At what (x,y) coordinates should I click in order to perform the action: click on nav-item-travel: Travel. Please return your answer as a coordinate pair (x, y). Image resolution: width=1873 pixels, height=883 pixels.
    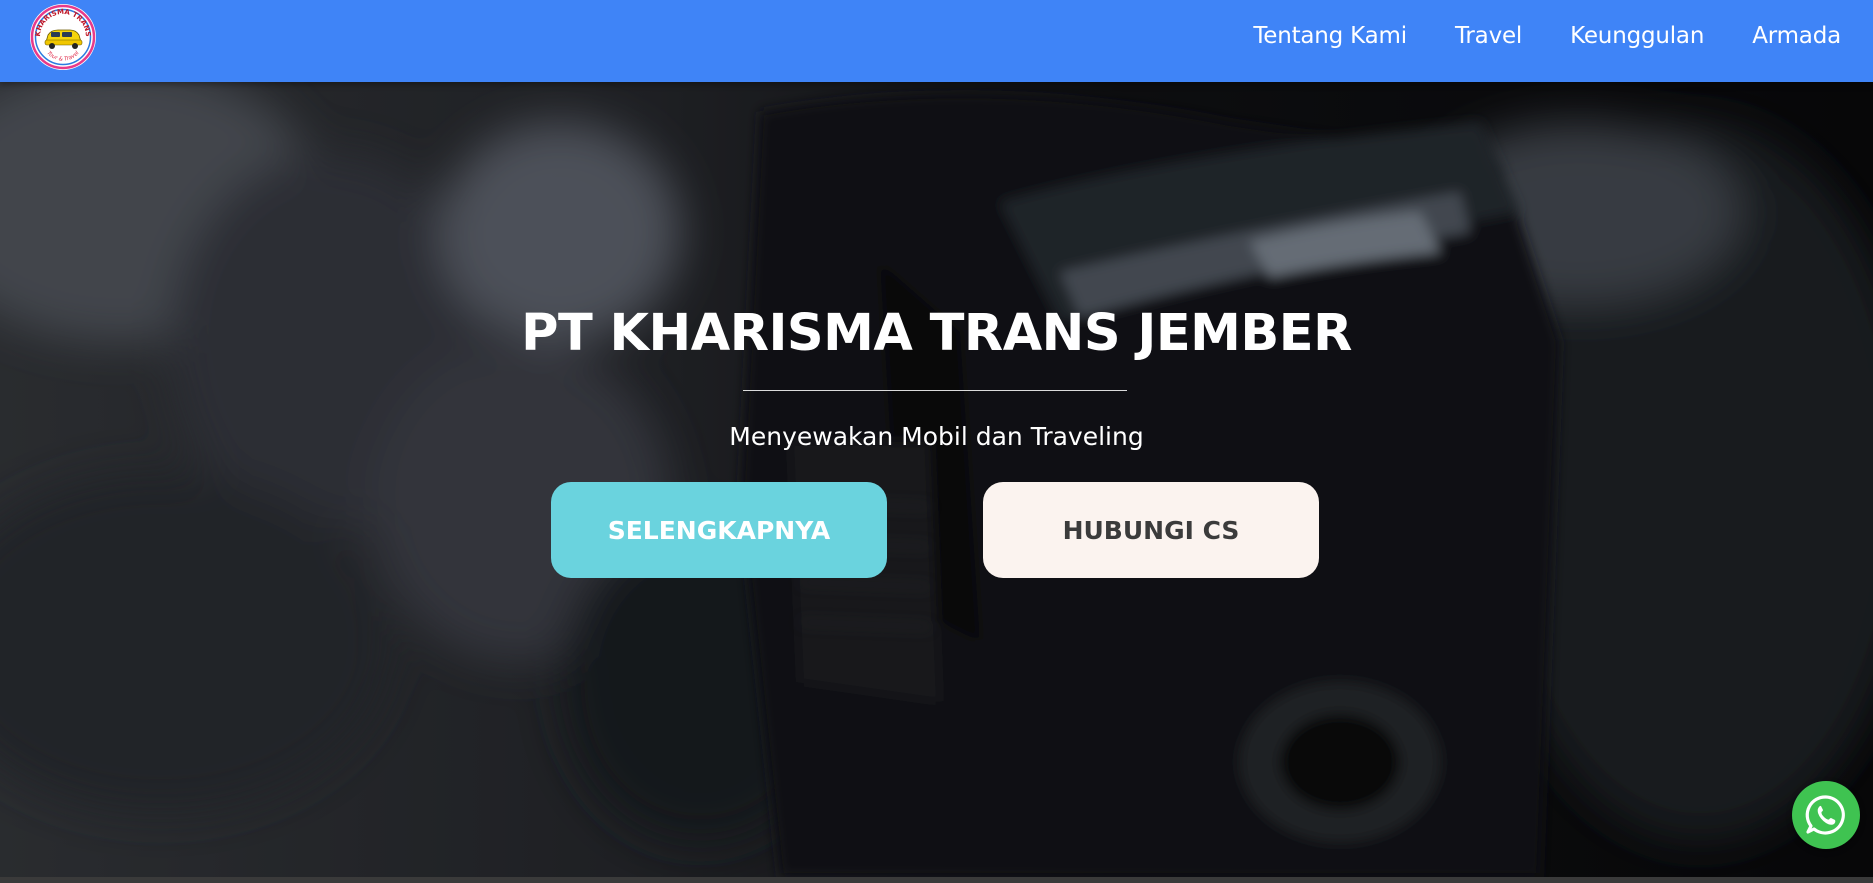
    Looking at the image, I should click on (1488, 36).